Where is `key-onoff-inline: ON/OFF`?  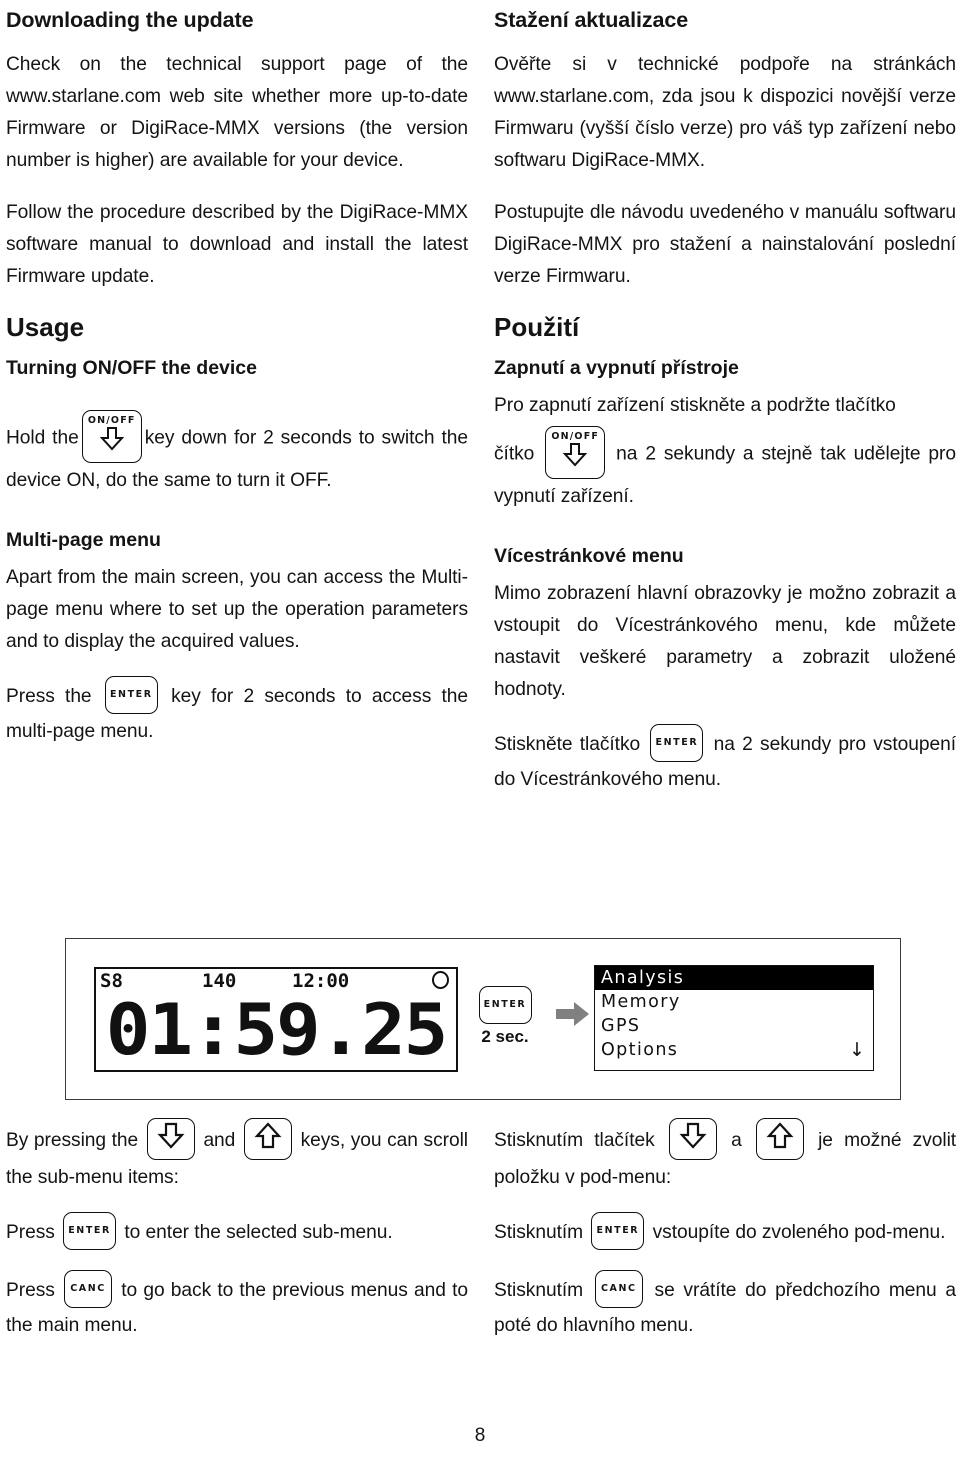
key-onoff-inline: ON/OFF is located at coordinates (112, 436).